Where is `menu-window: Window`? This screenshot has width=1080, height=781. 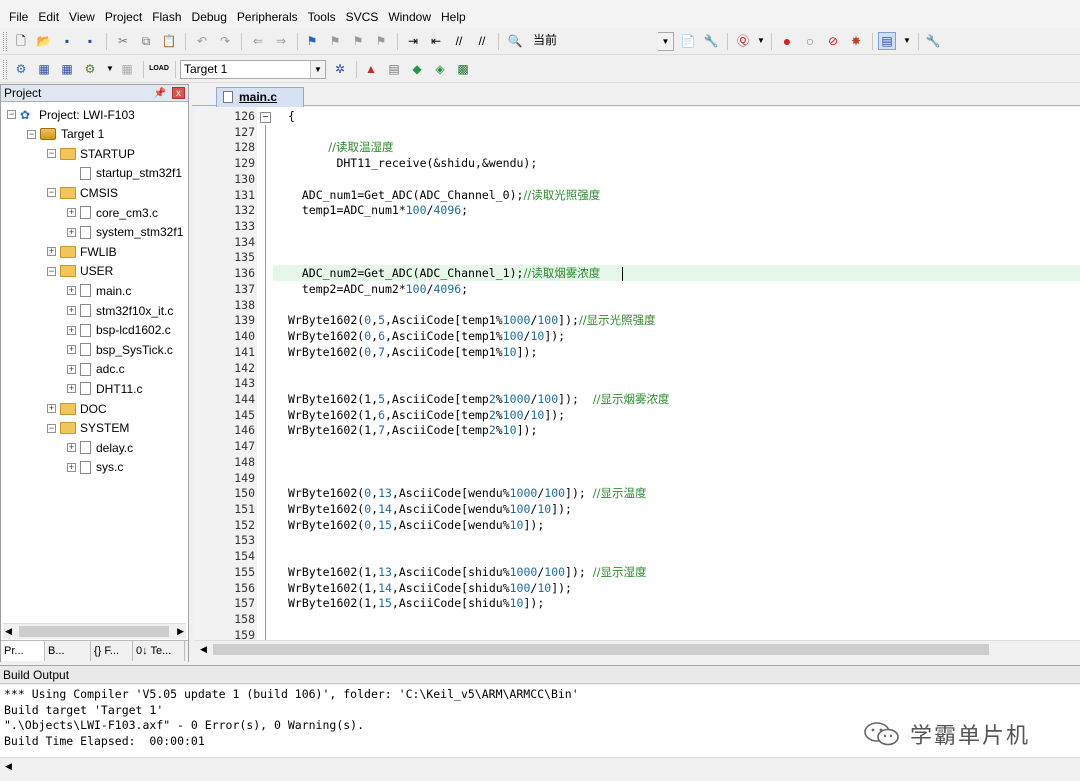 menu-window: Window is located at coordinates (409, 17).